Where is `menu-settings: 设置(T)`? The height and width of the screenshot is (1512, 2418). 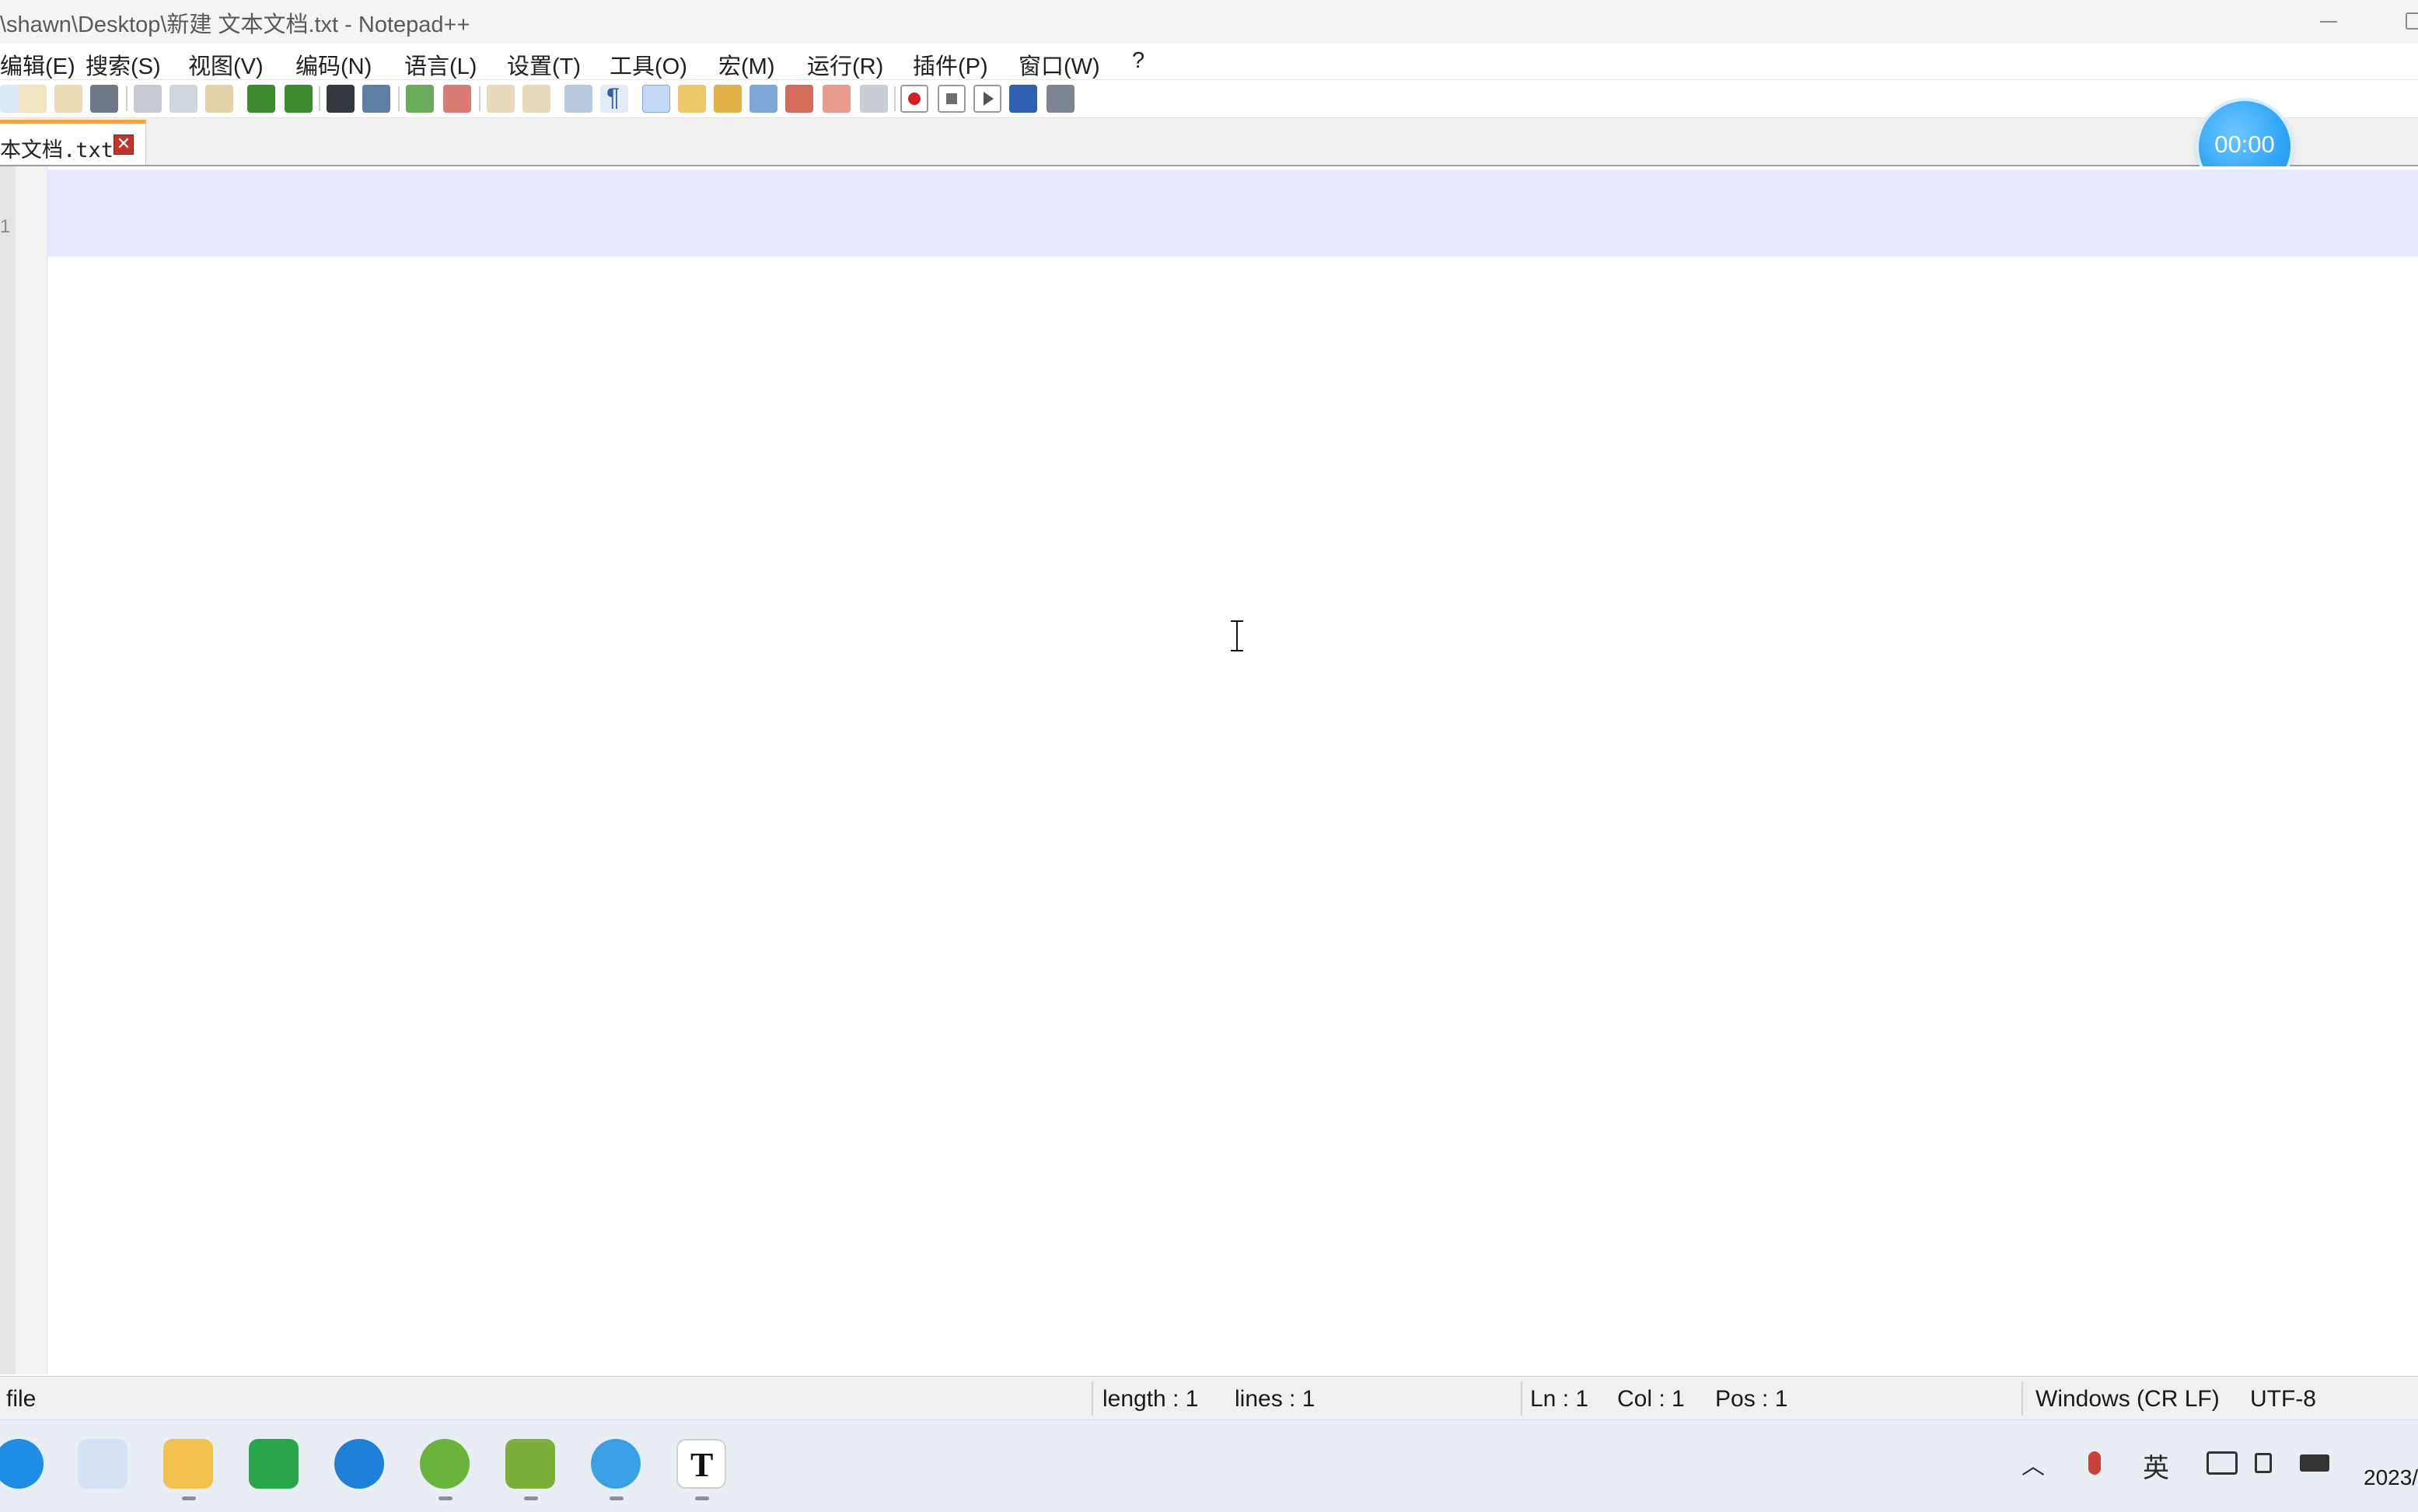 menu-settings: 设置(T) is located at coordinates (544, 64).